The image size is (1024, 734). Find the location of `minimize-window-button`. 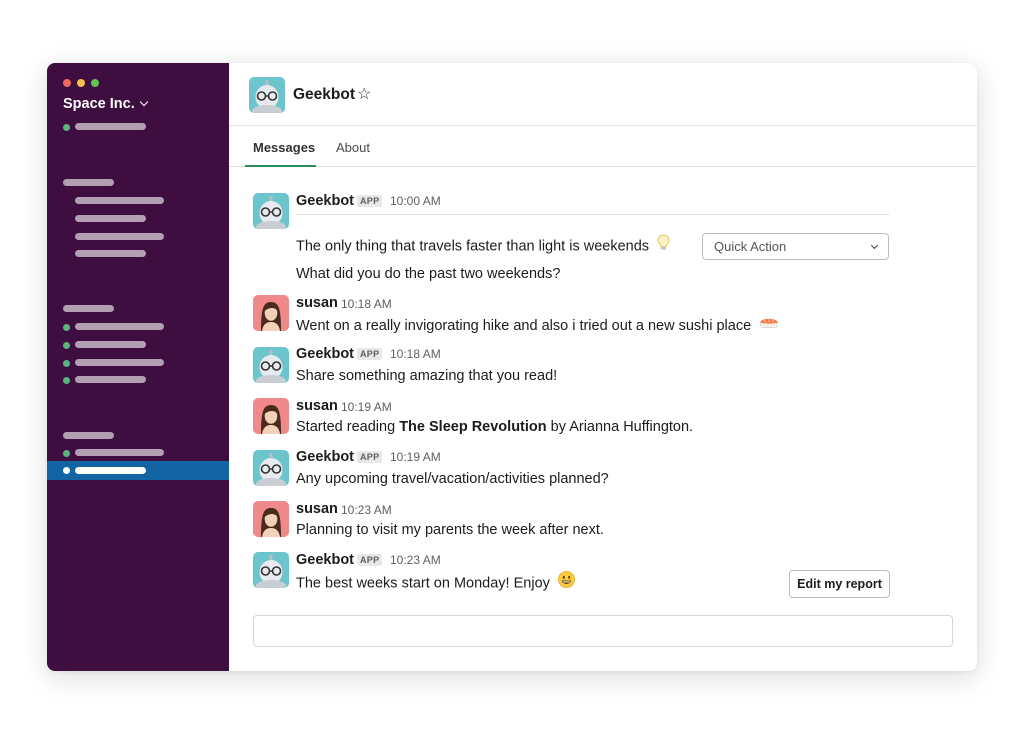

minimize-window-button is located at coordinates (81, 83).